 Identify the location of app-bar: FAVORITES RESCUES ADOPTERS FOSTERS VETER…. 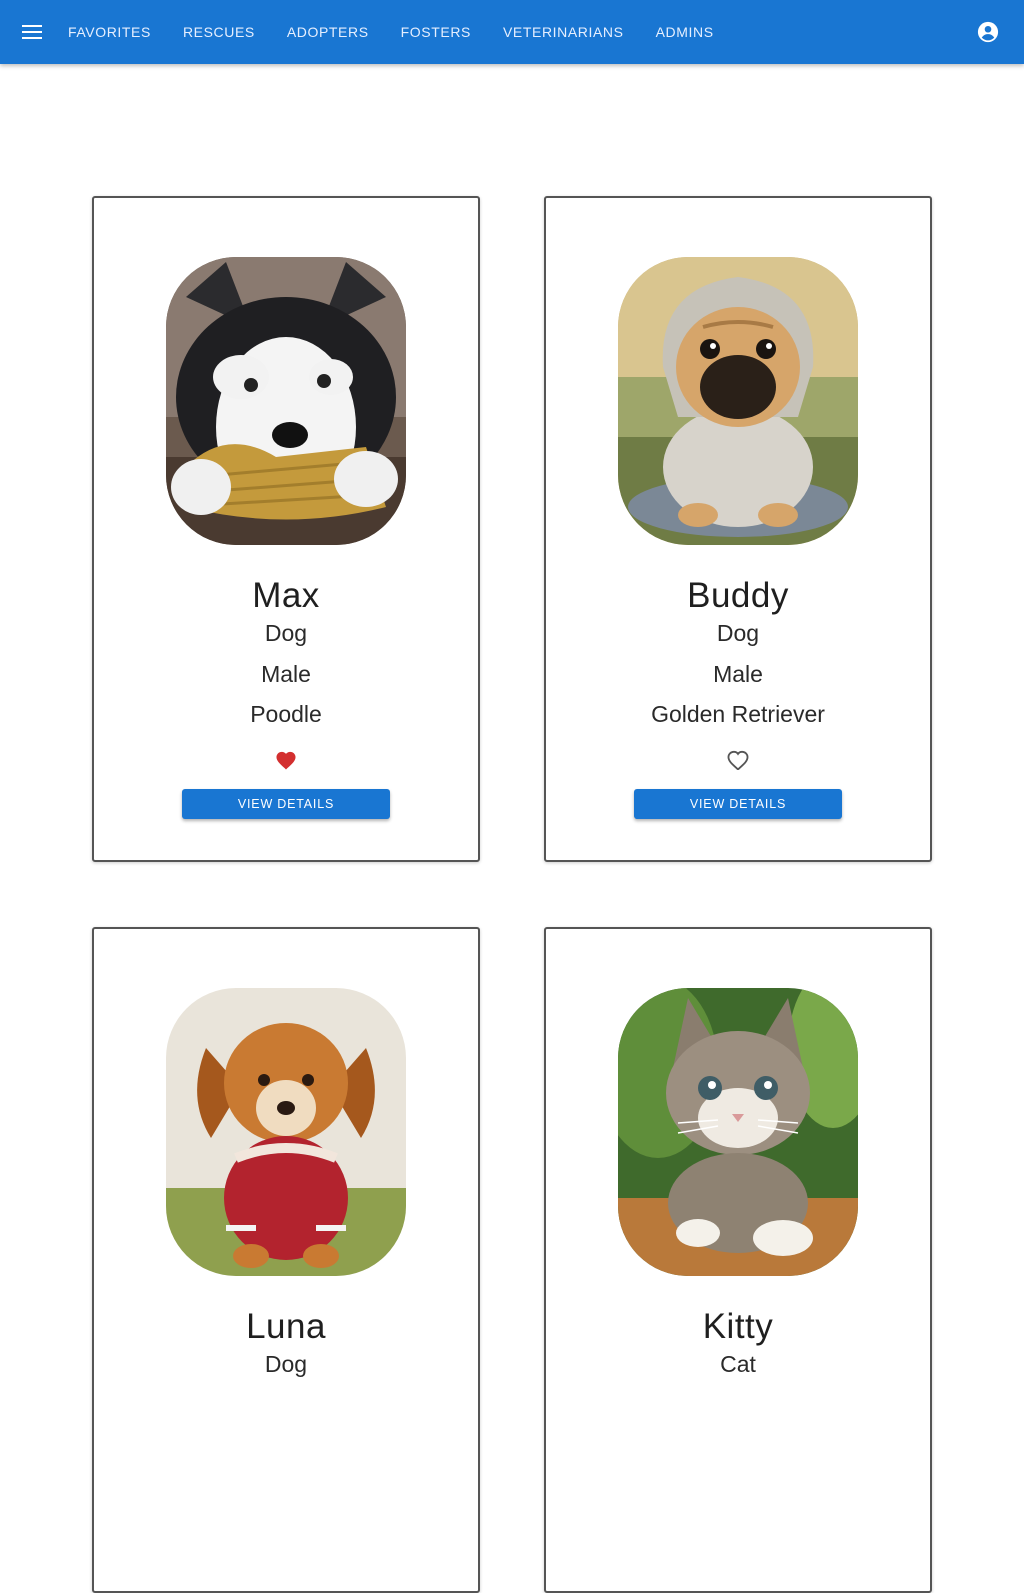
(512, 32).